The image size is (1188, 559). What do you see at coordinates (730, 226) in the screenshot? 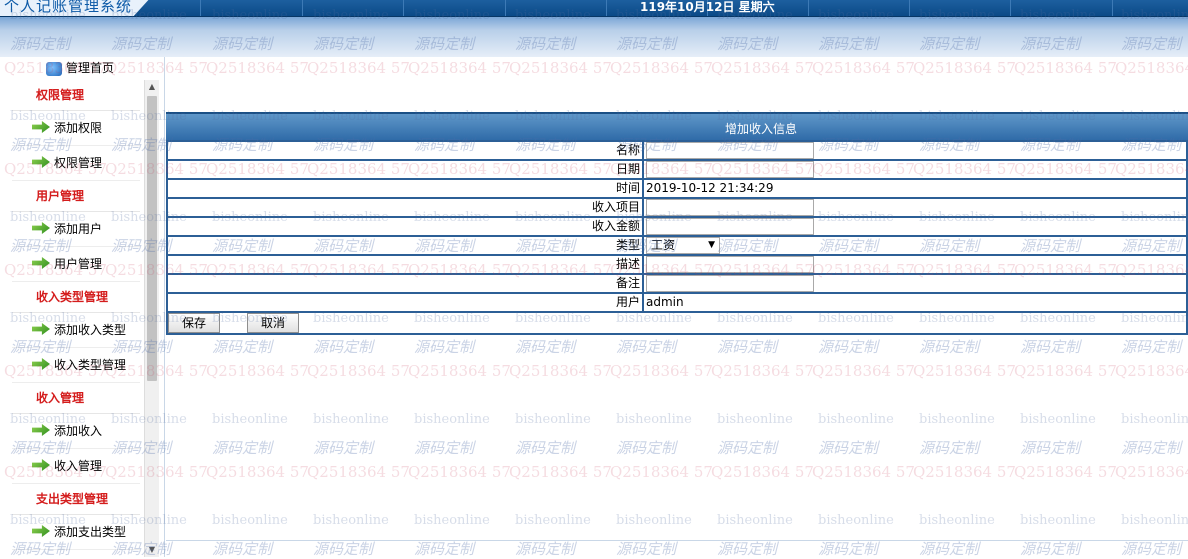
I see `amount-input` at bounding box center [730, 226].